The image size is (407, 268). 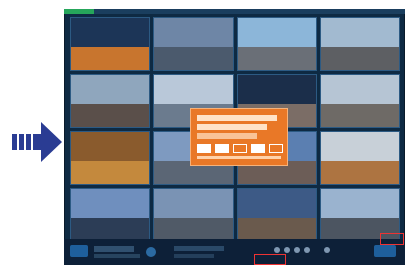 What do you see at coordinates (277, 250) in the screenshot?
I see `camera-icon` at bounding box center [277, 250].